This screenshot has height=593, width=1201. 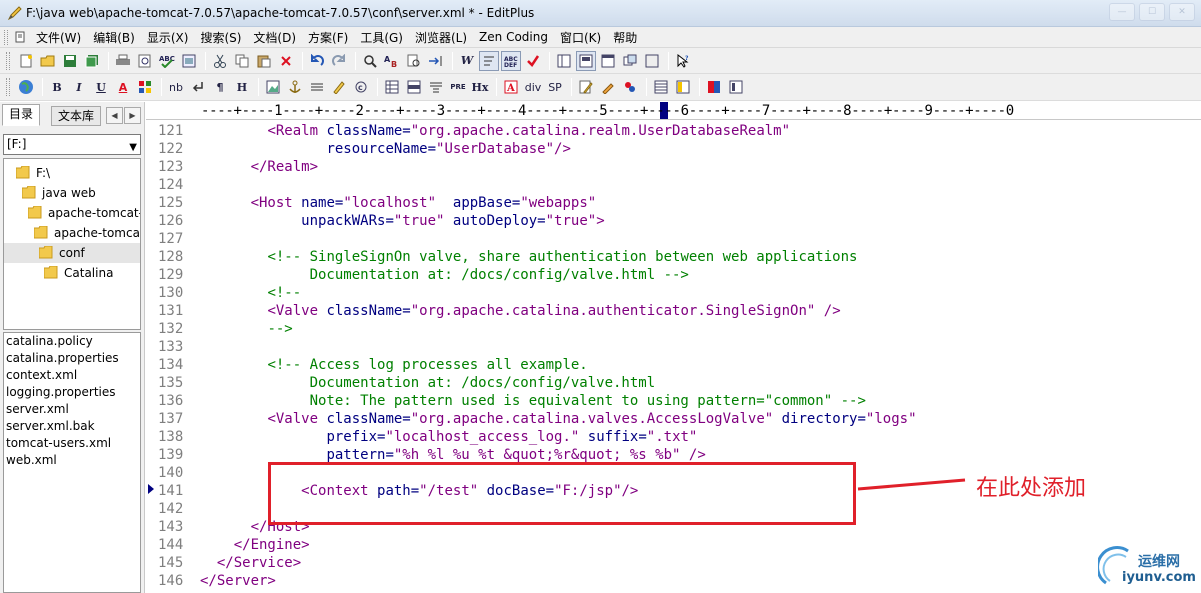 What do you see at coordinates (458, 87) in the screenshot?
I see `pre-button: PRE` at bounding box center [458, 87].